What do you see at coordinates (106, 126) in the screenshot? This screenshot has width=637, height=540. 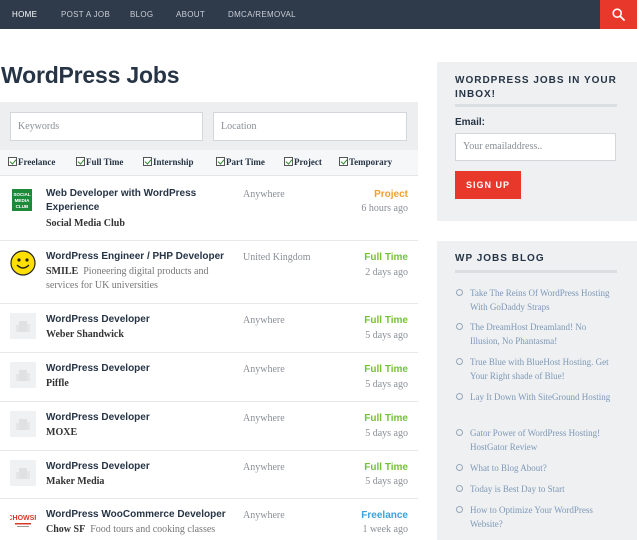 I see `keywords-input: Keywords` at bounding box center [106, 126].